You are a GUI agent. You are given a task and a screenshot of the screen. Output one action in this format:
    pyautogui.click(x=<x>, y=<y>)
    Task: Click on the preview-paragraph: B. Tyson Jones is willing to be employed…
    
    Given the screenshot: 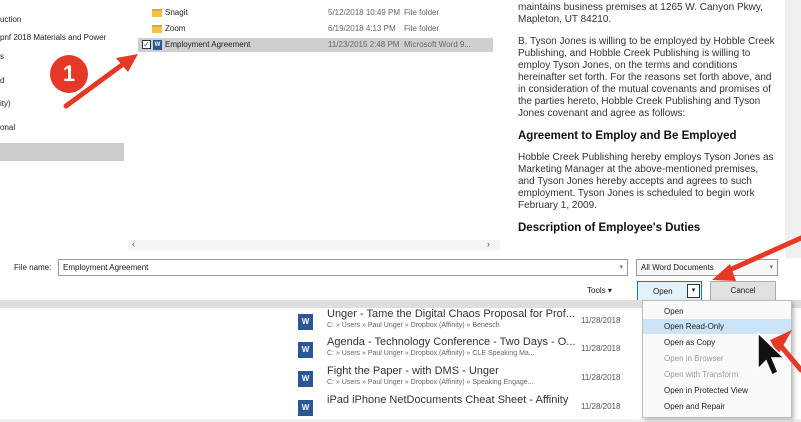 What is the action you would take?
    pyautogui.click(x=646, y=77)
    